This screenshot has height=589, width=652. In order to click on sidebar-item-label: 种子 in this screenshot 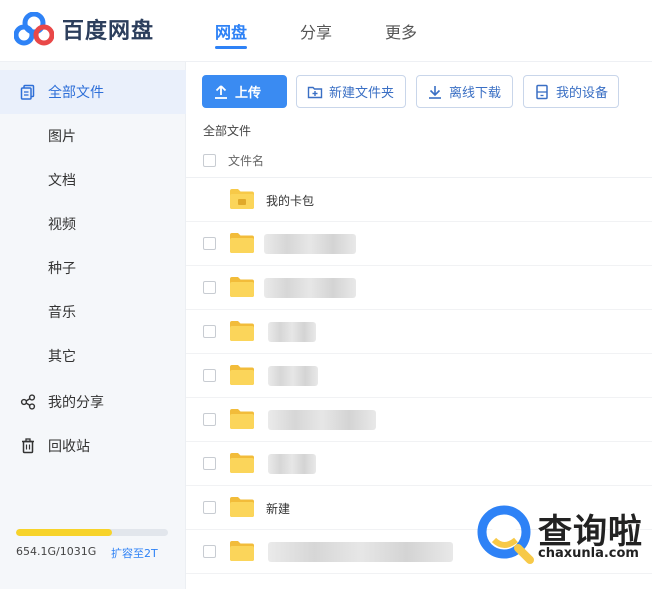, I will do `click(62, 269)`.